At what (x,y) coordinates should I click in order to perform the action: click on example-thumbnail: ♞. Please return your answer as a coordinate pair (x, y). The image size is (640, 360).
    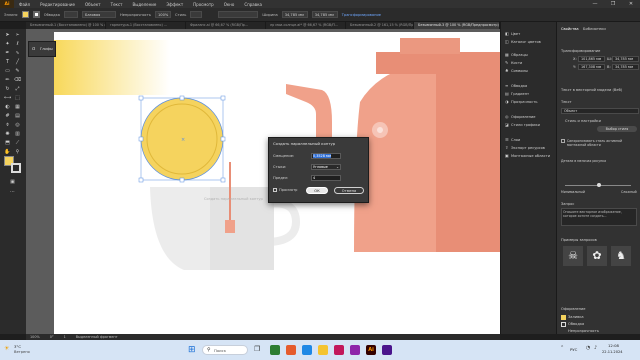
    Looking at the image, I should click on (621, 256).